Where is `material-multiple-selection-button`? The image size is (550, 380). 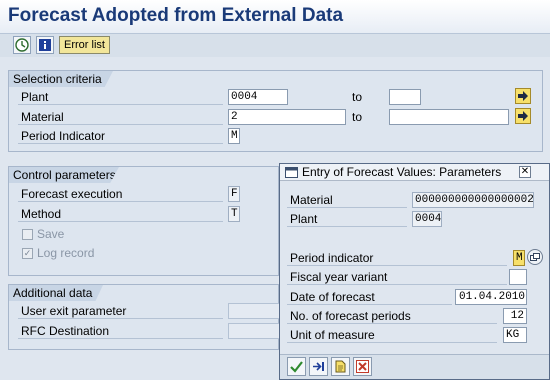 material-multiple-selection-button is located at coordinates (523, 116).